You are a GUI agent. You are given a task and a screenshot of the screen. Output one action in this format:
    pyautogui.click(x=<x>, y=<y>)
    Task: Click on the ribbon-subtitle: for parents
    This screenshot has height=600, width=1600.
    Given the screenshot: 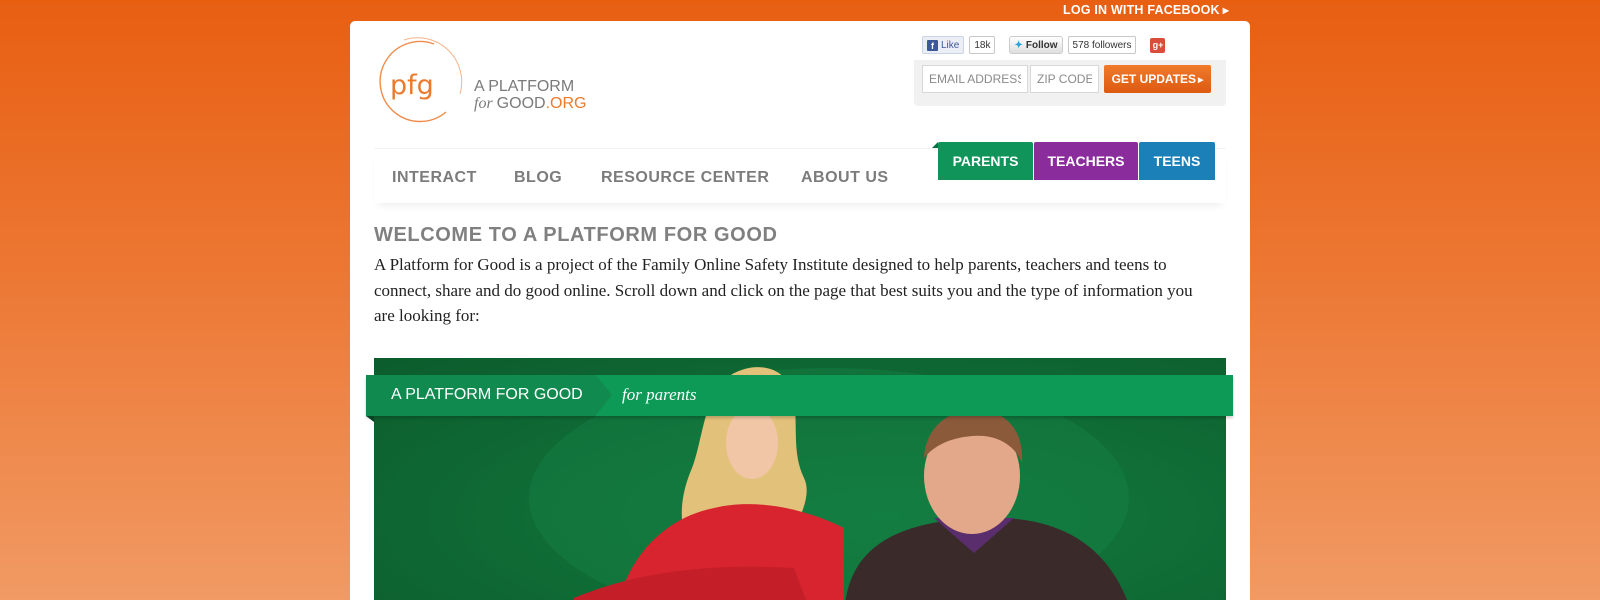 What is the action you would take?
    pyautogui.click(x=659, y=394)
    